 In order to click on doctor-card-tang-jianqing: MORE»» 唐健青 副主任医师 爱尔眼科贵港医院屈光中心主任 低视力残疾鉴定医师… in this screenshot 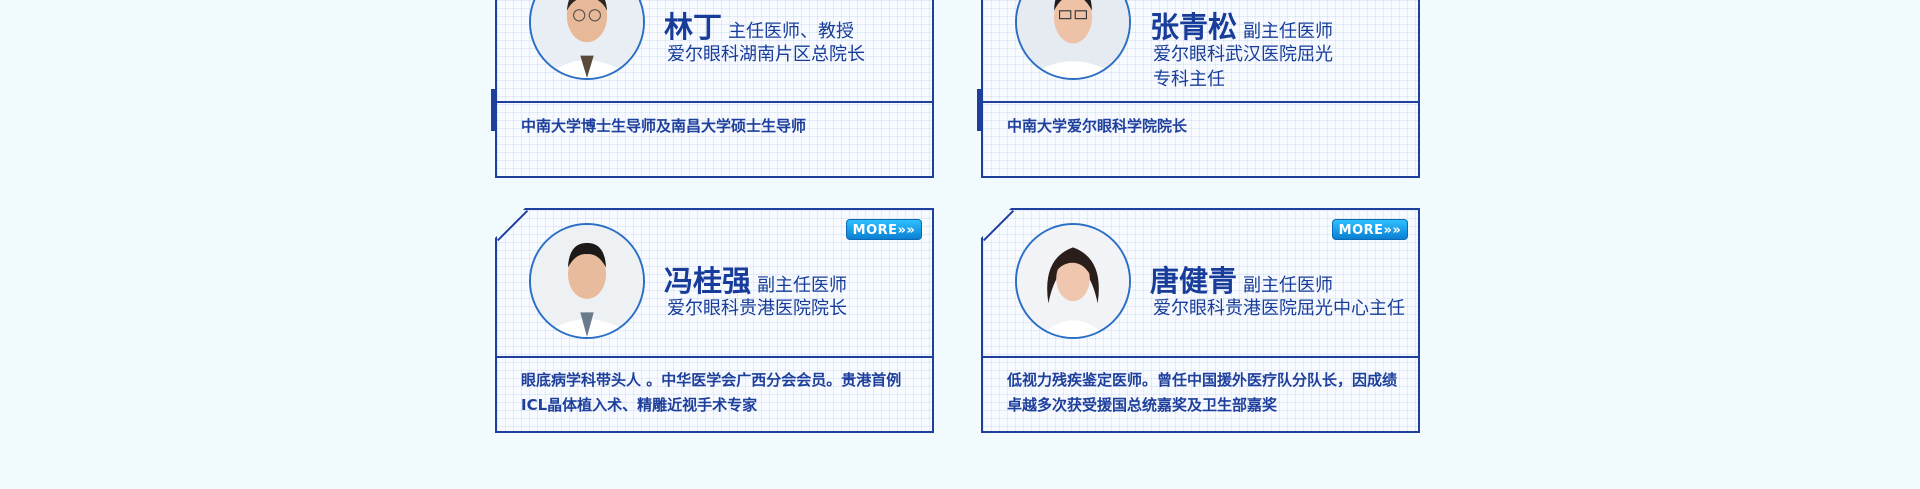, I will do `click(1200, 320)`.